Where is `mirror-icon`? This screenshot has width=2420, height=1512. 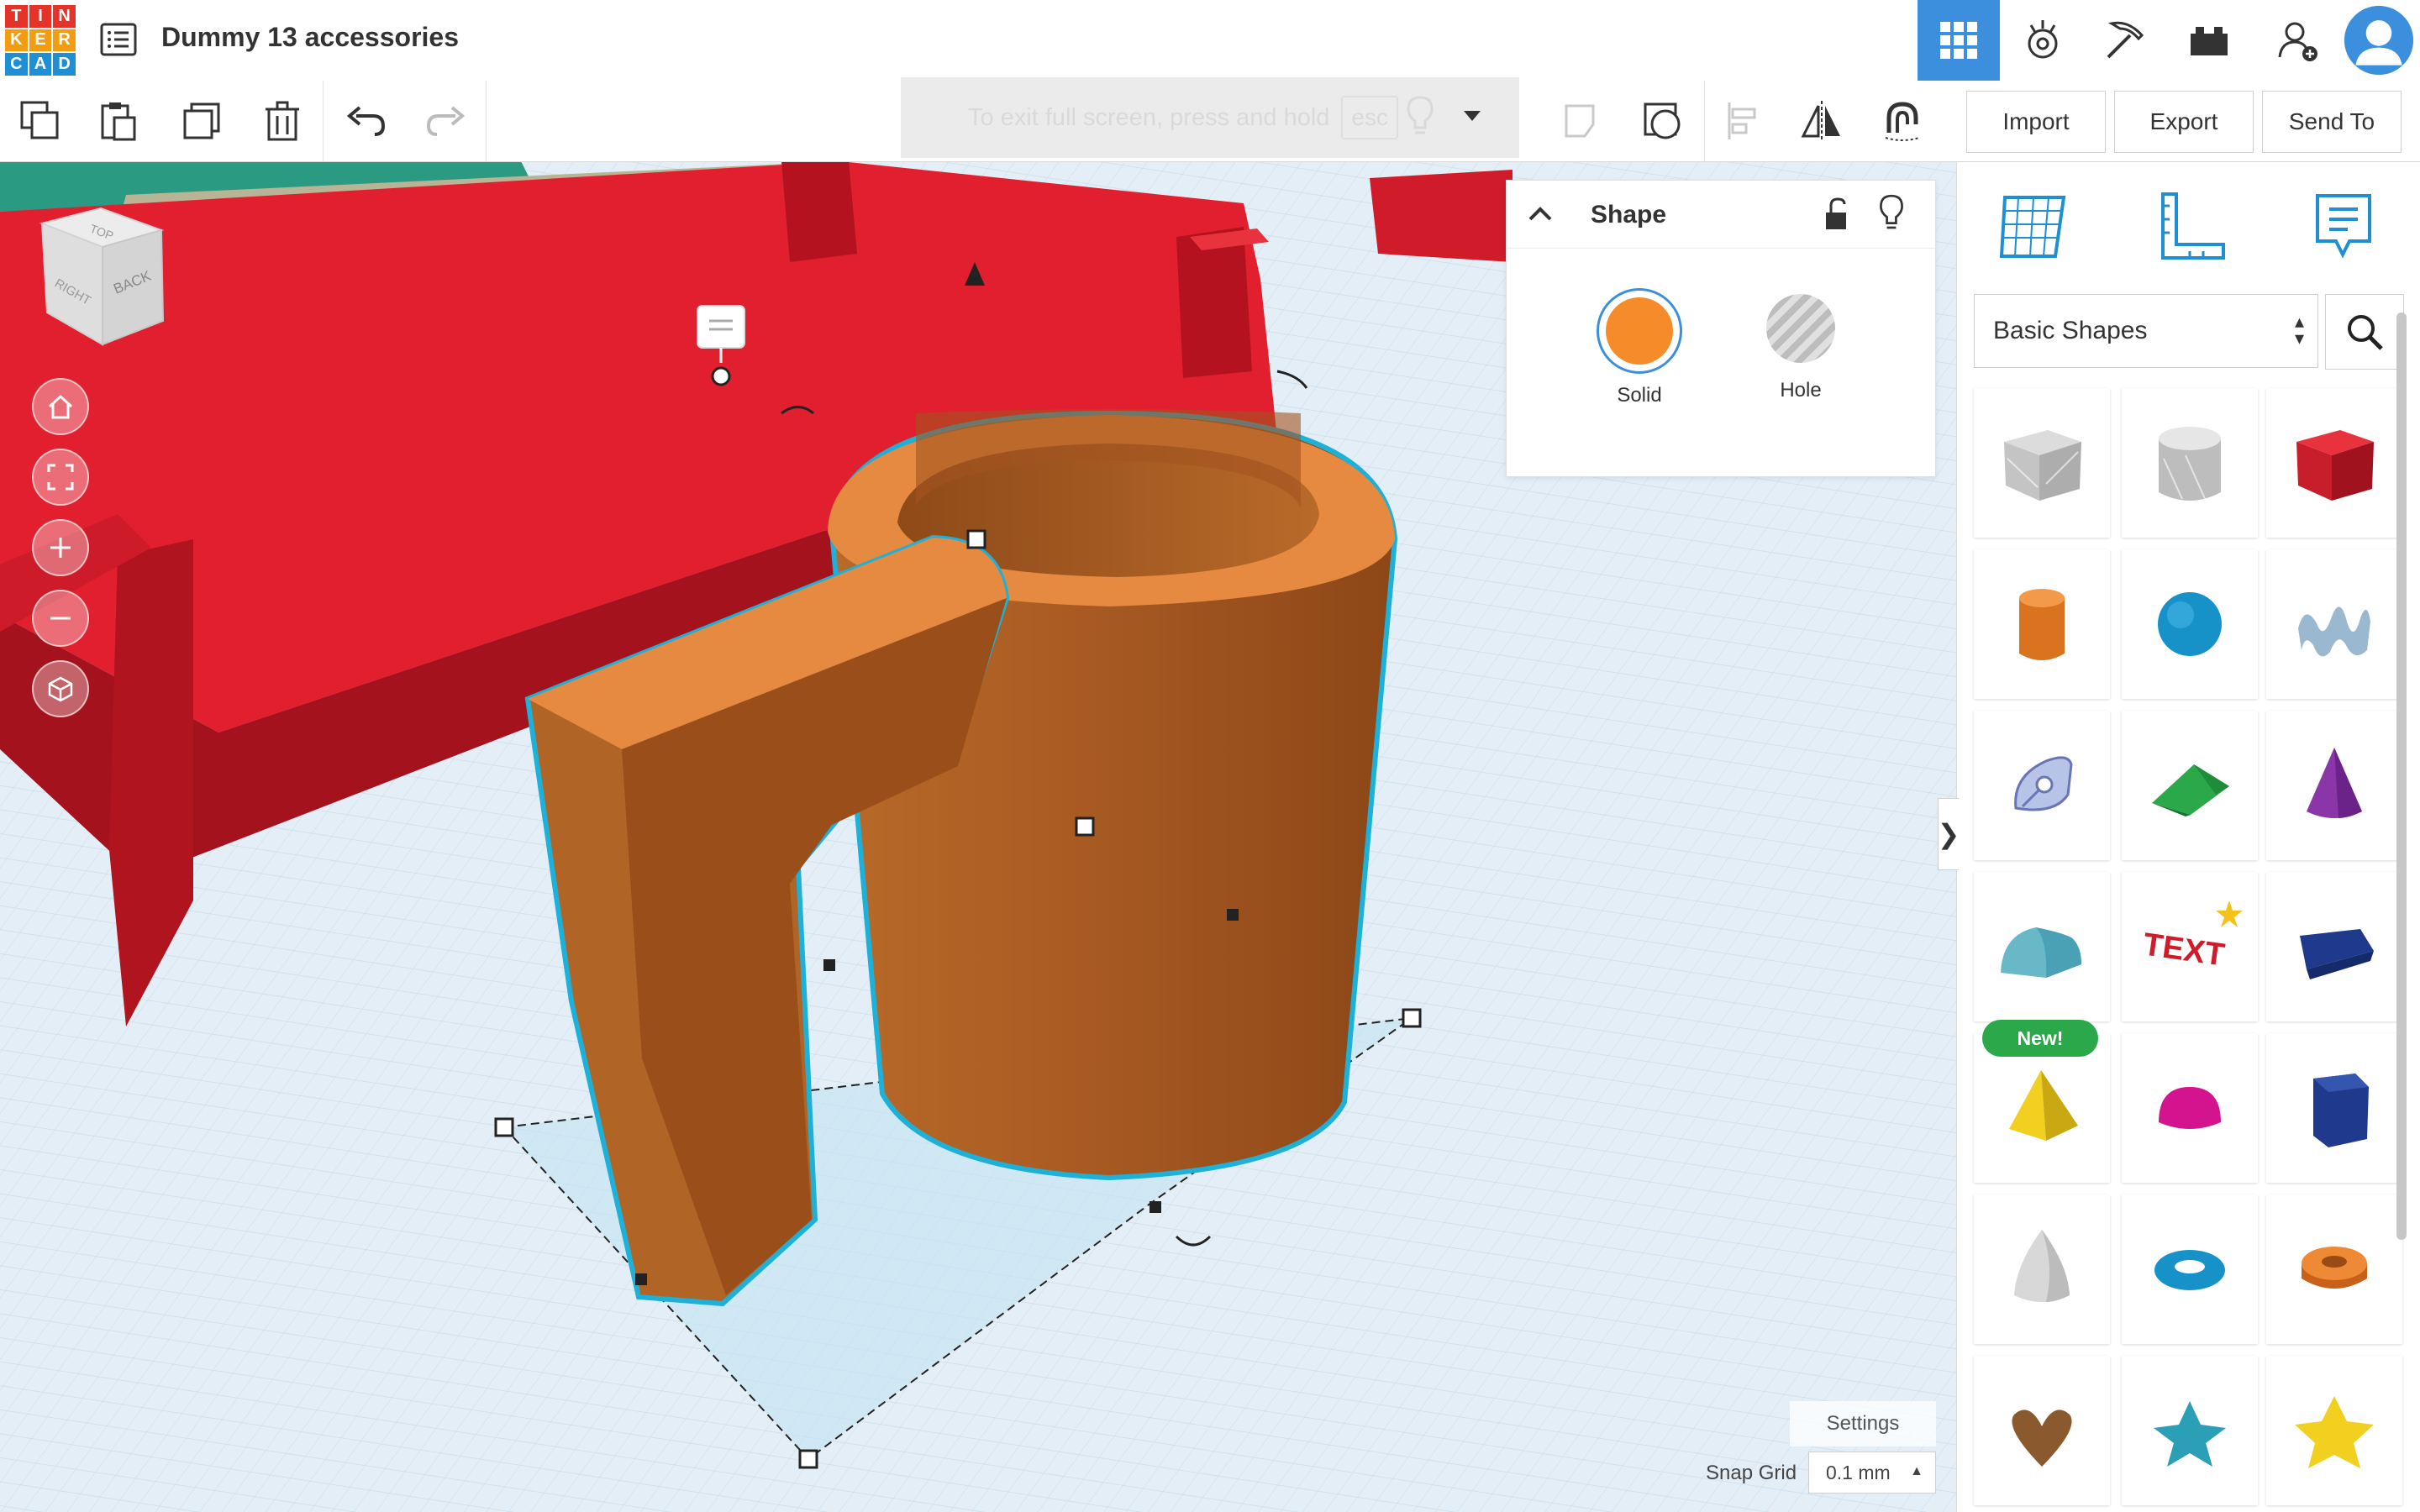
mirror-icon is located at coordinates (1821, 120).